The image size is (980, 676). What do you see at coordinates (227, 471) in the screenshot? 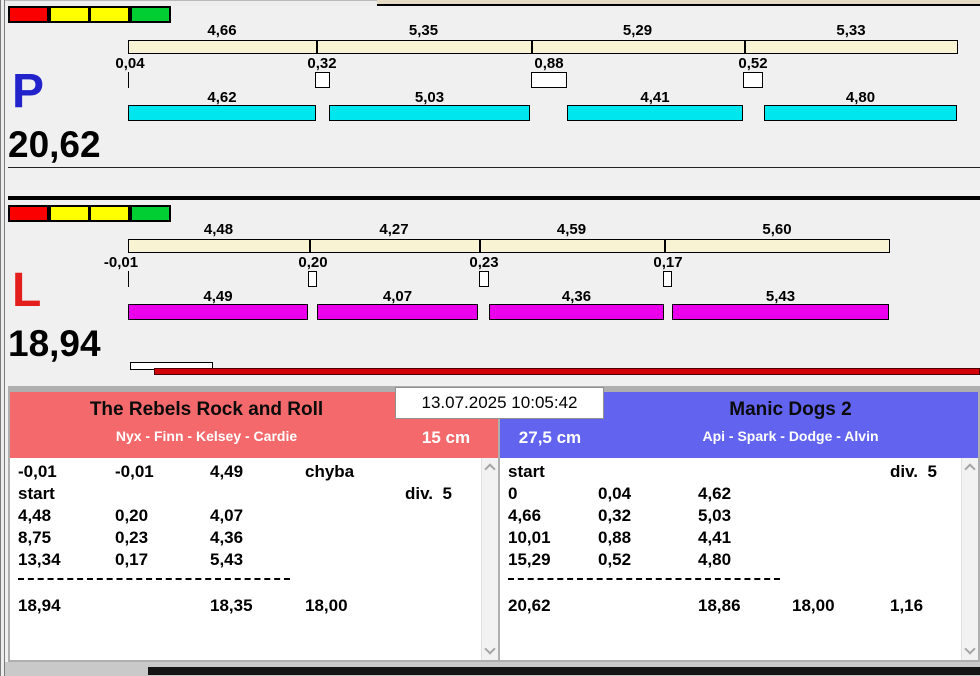
I see `result-cell: 4,49` at bounding box center [227, 471].